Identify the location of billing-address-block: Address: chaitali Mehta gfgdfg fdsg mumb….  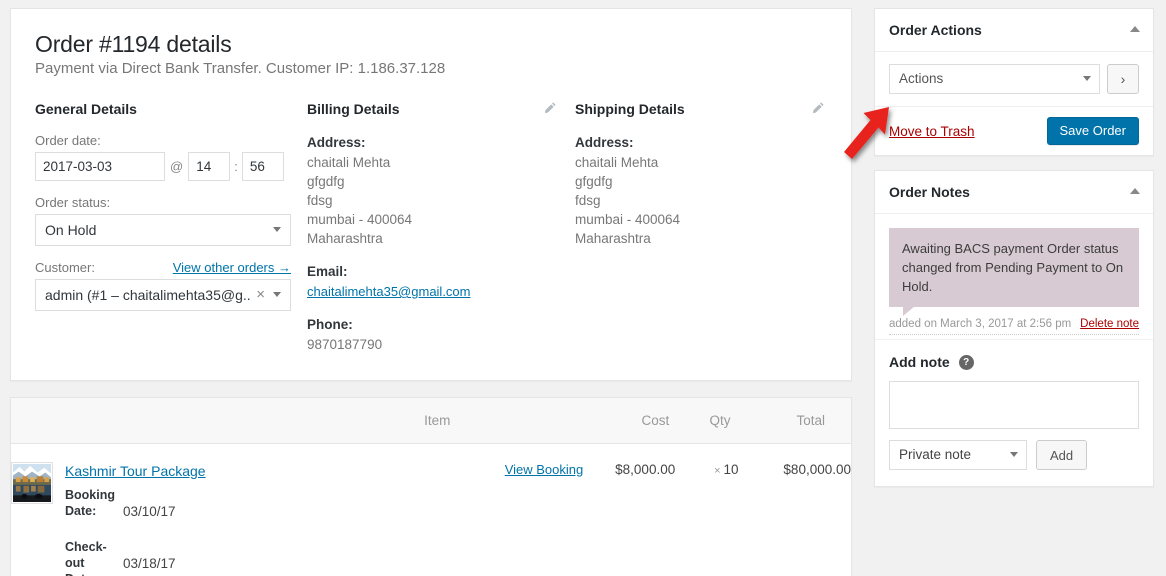
(441, 243).